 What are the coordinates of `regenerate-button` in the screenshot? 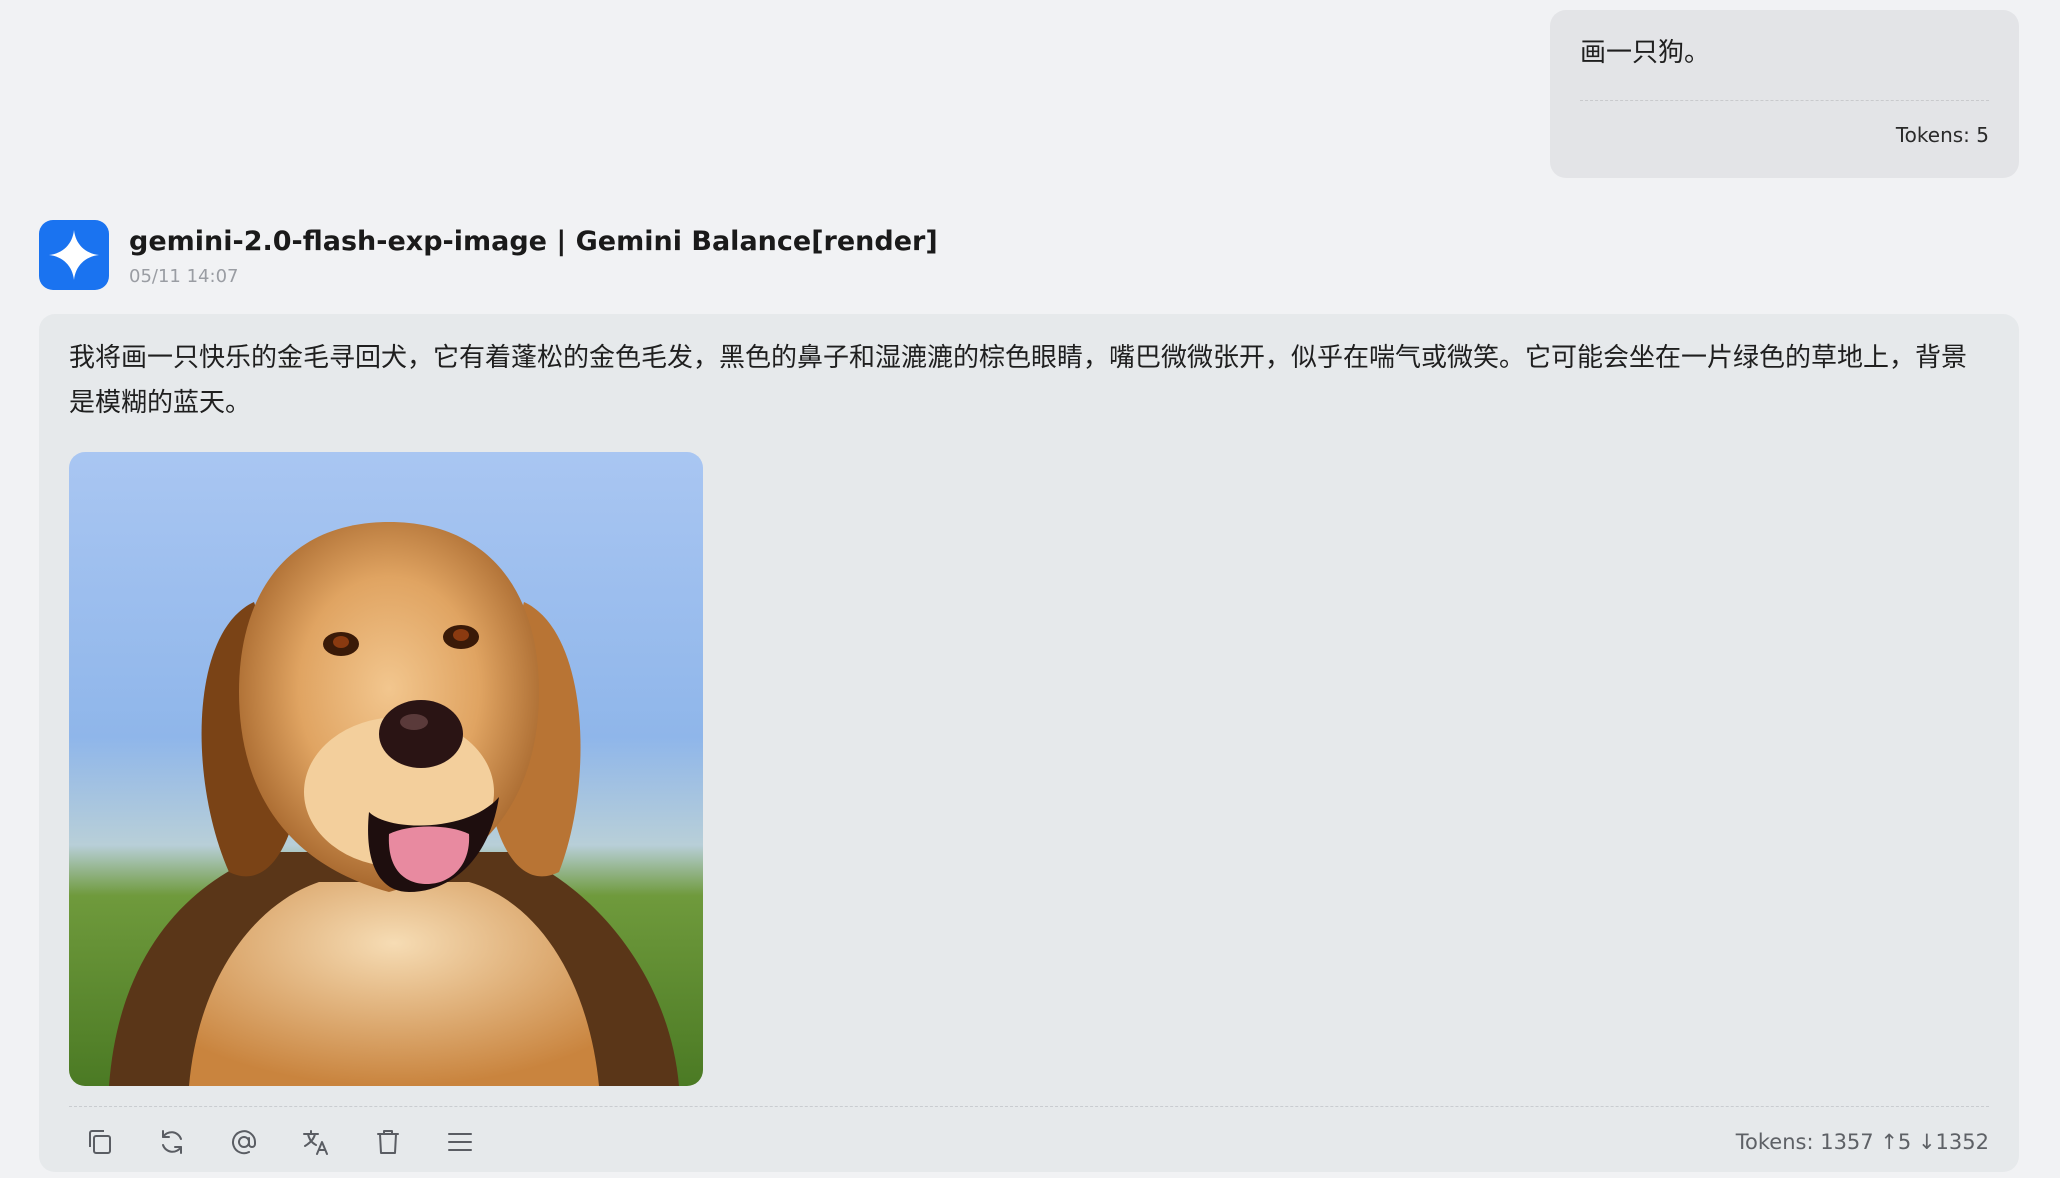 It's located at (172, 1142).